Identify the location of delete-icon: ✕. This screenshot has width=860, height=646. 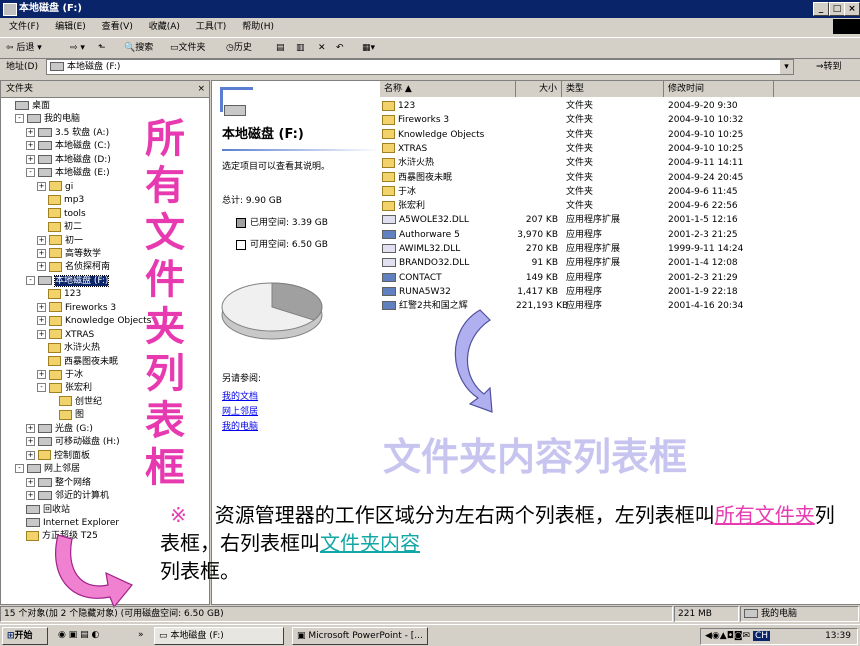
(322, 48).